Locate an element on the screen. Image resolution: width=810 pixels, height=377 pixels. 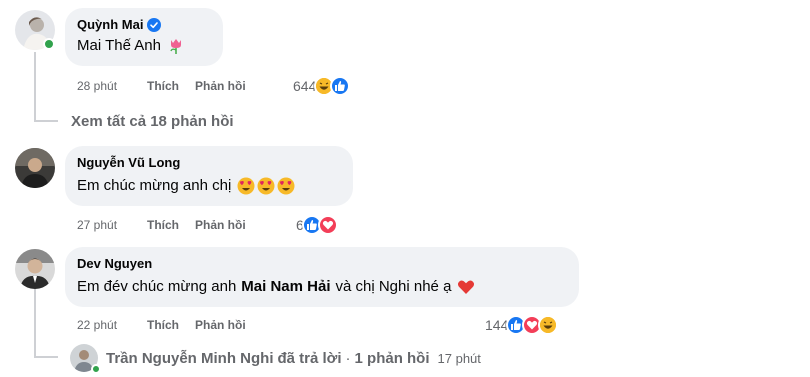
red-heart-icon is located at coordinates (466, 287).